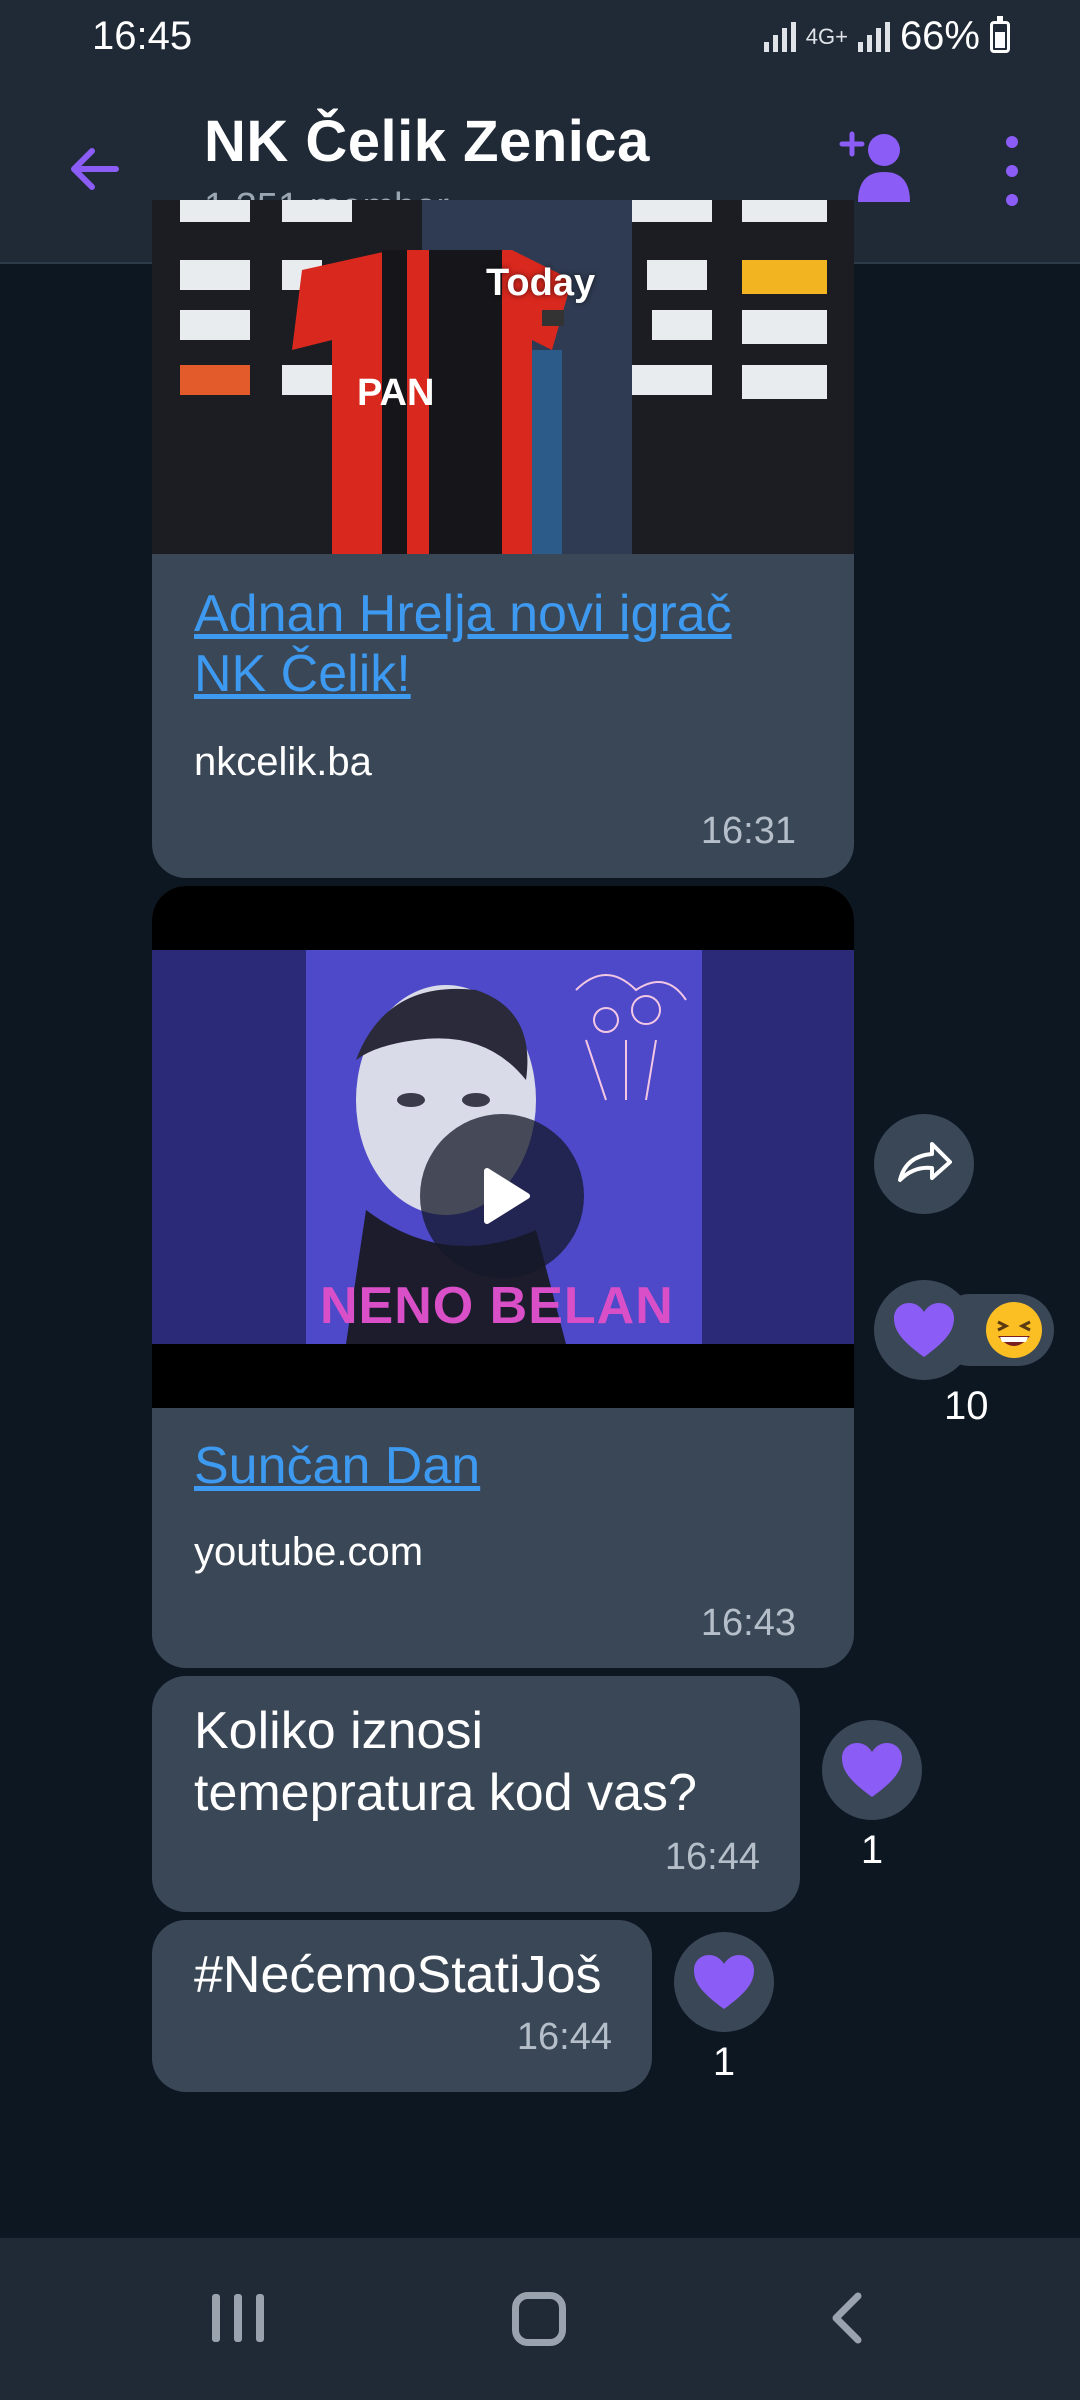 Image resolution: width=1080 pixels, height=2400 pixels. I want to click on recents-button, so click(238, 2318).